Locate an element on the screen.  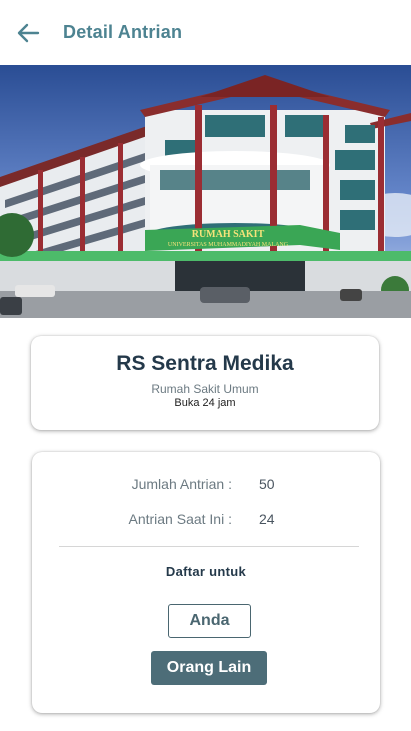
current-queue-label: Antrian Saat Ini : is located at coordinates (180, 519).